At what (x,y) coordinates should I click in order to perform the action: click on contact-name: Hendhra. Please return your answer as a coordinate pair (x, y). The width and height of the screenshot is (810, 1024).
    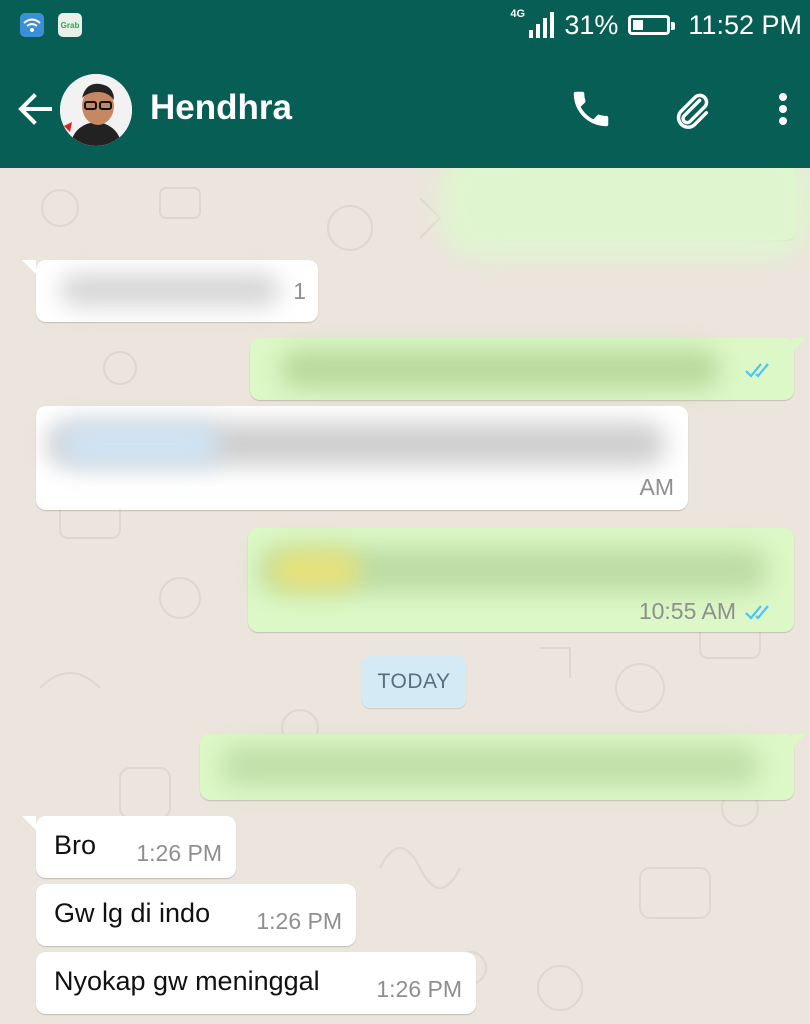
    Looking at the image, I should click on (221, 108).